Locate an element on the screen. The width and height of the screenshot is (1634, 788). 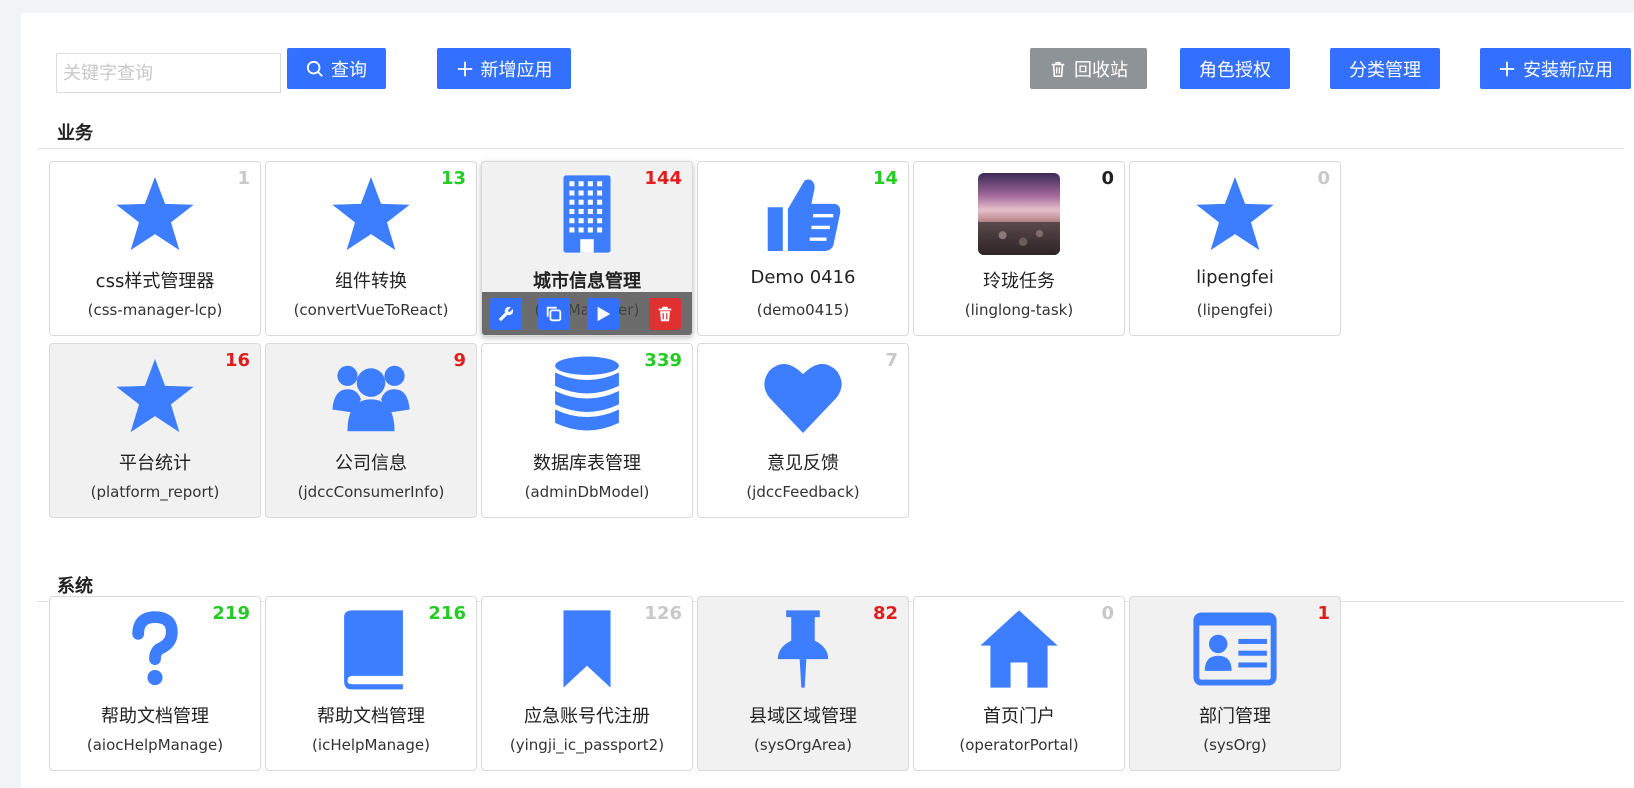
app-card: 0 玲珑任务 (linglong-task) is located at coordinates (1019, 248).